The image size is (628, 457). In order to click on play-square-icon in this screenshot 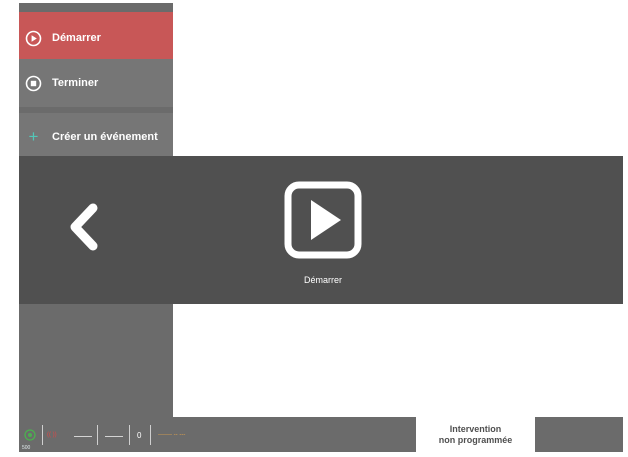, I will do `click(323, 220)`.